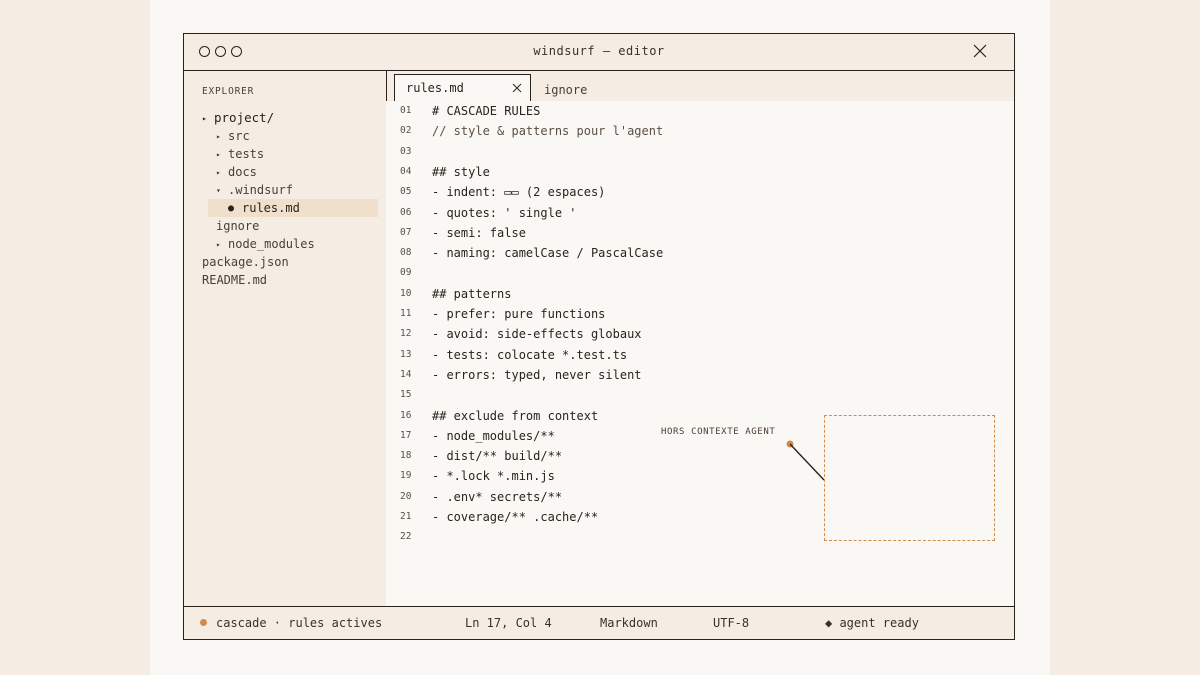 The width and height of the screenshot is (1200, 675). Describe the element at coordinates (285, 118) in the screenshot. I see `tree-item: ▸ project/` at that location.